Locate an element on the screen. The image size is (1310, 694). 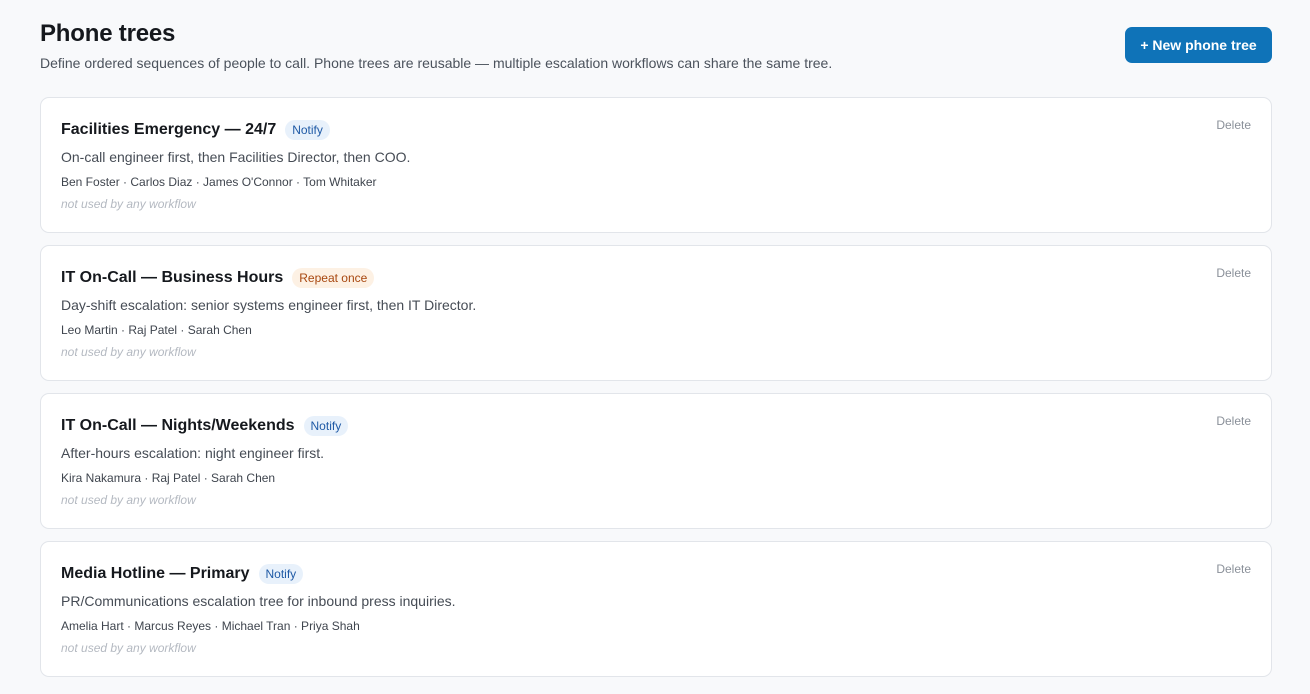
page-title: Phone trees is located at coordinates (108, 33).